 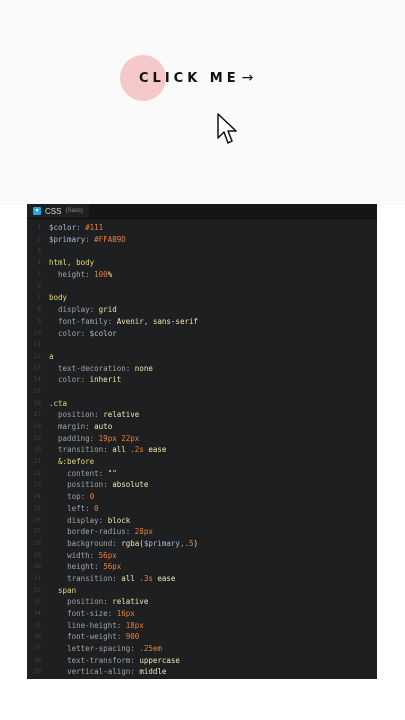 I want to click on code-token: 19px 22px, so click(x=119, y=438).